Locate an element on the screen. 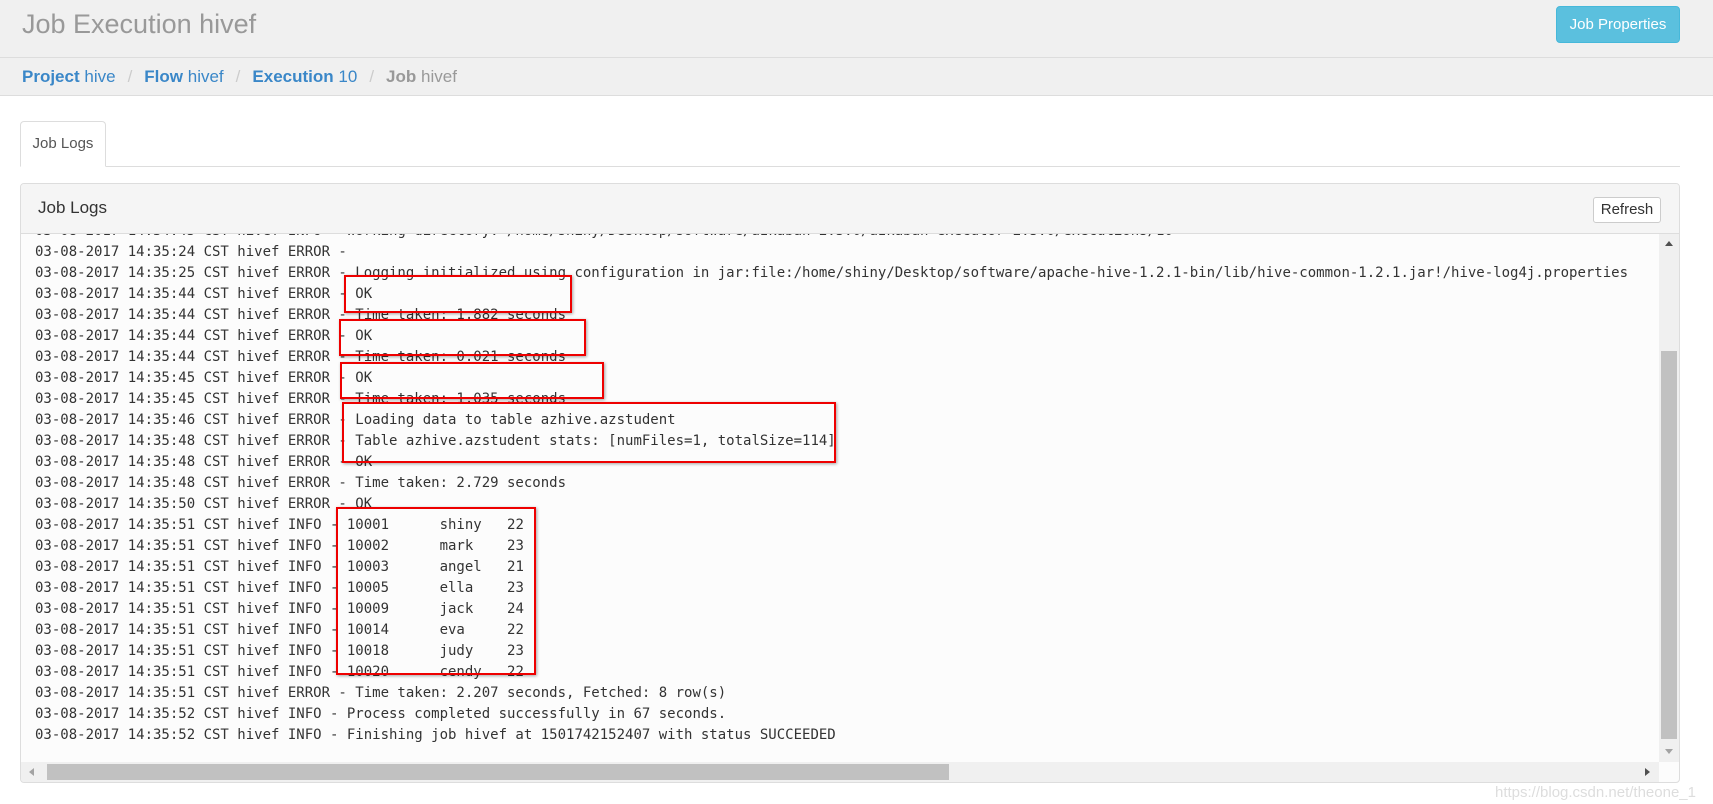 This screenshot has height=804, width=1713. log-line: 03-08-2017 14:35:24 CST hivef ERROR - is located at coordinates (195, 252).